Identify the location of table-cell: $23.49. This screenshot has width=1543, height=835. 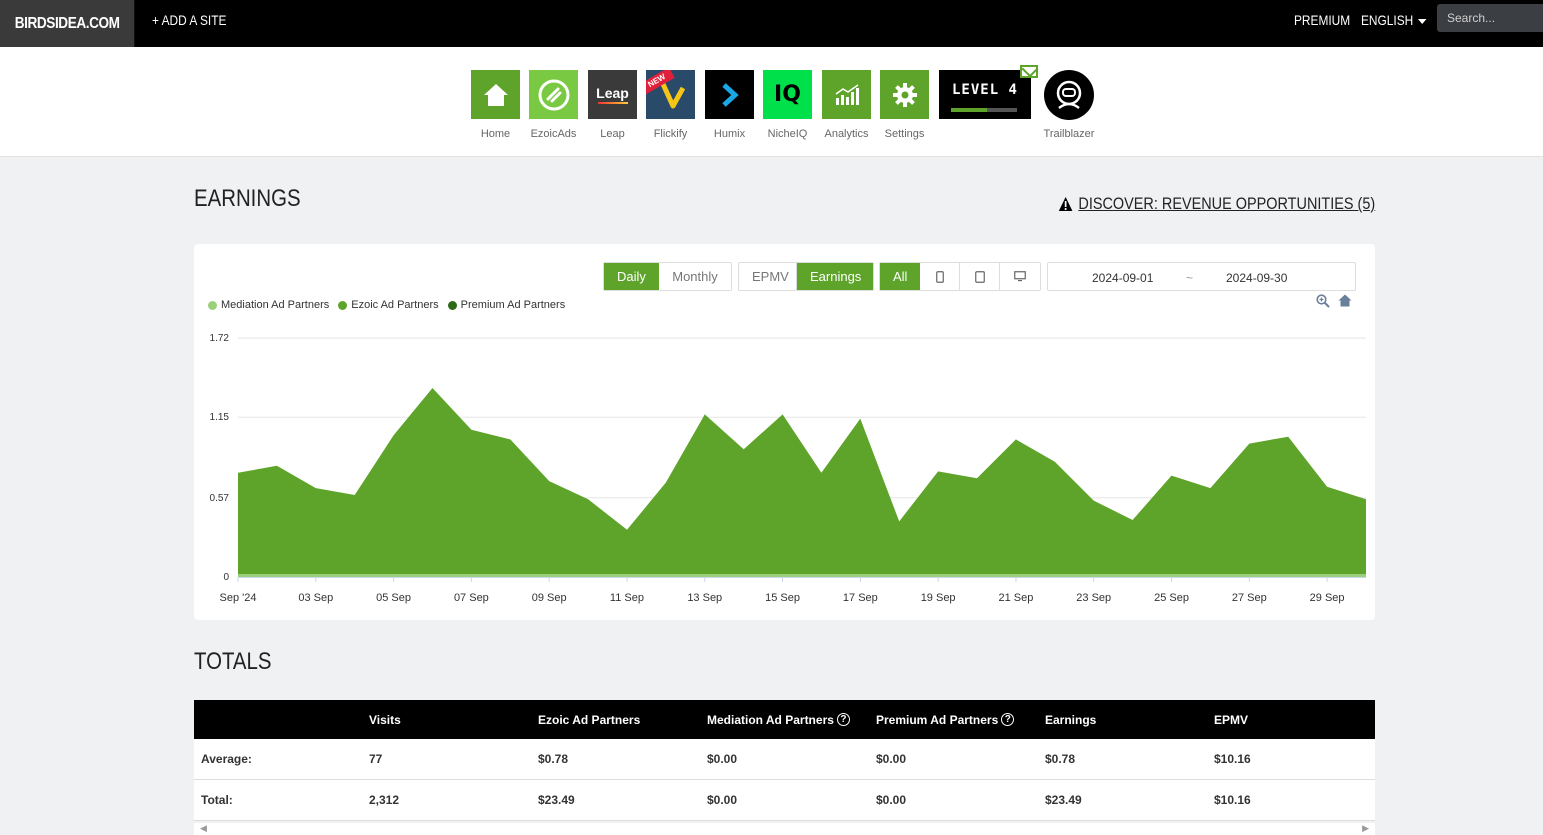
(1063, 800).